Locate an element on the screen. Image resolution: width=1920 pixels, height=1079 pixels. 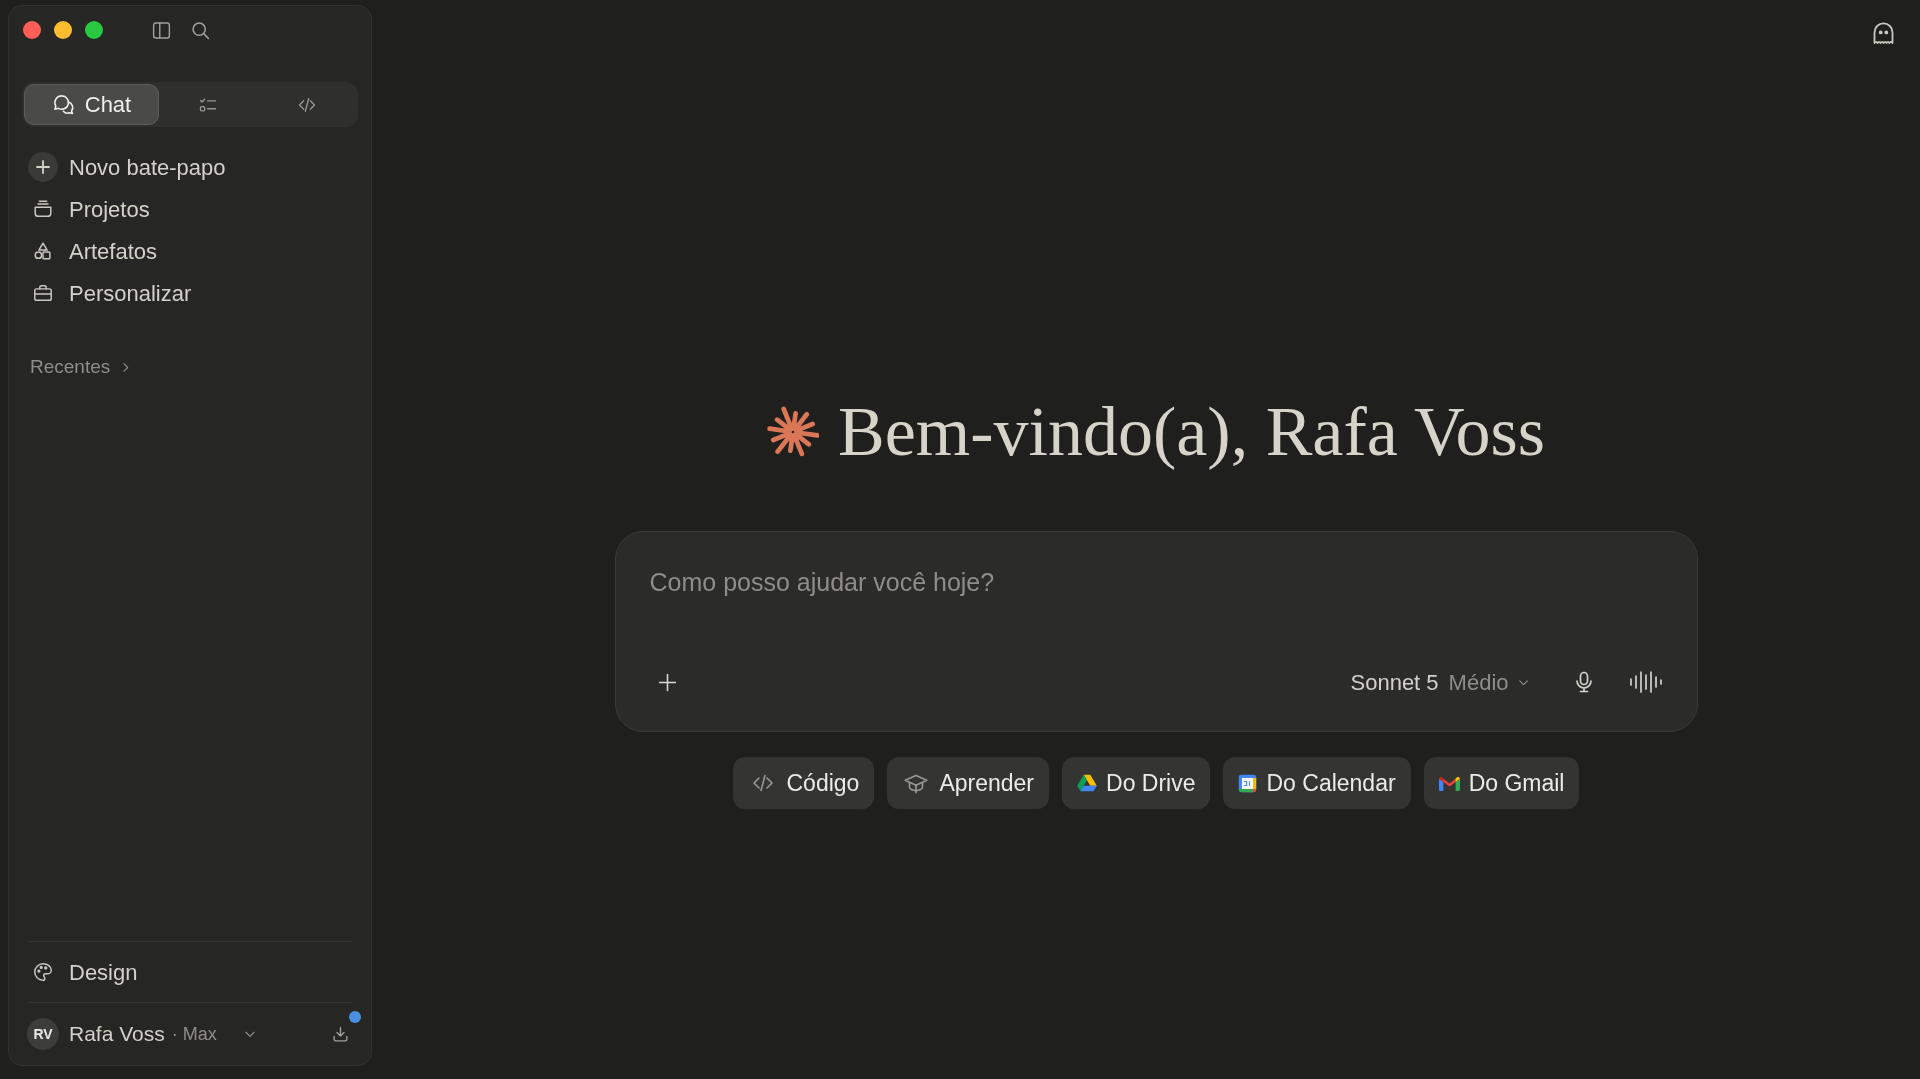
nav-item: Artefatos is located at coordinates (190, 251).